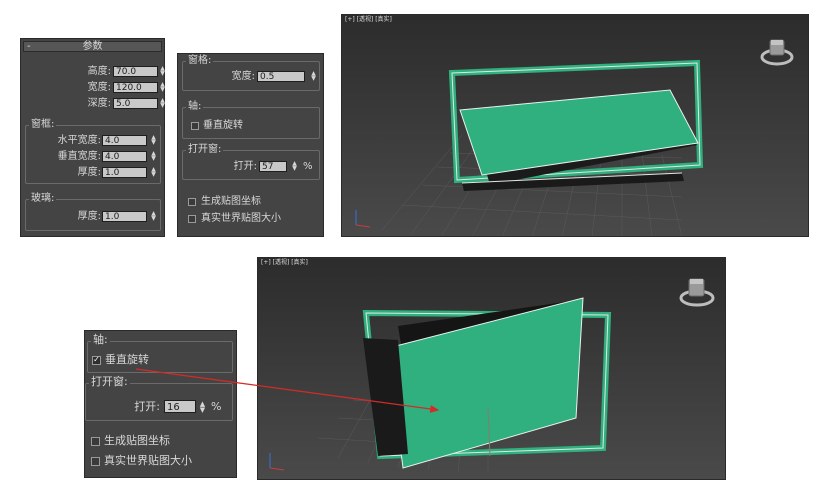 Image resolution: width=814 pixels, height=486 pixels. Describe the element at coordinates (195, 126) in the screenshot. I see `vertical-rotation-checkbox` at that location.